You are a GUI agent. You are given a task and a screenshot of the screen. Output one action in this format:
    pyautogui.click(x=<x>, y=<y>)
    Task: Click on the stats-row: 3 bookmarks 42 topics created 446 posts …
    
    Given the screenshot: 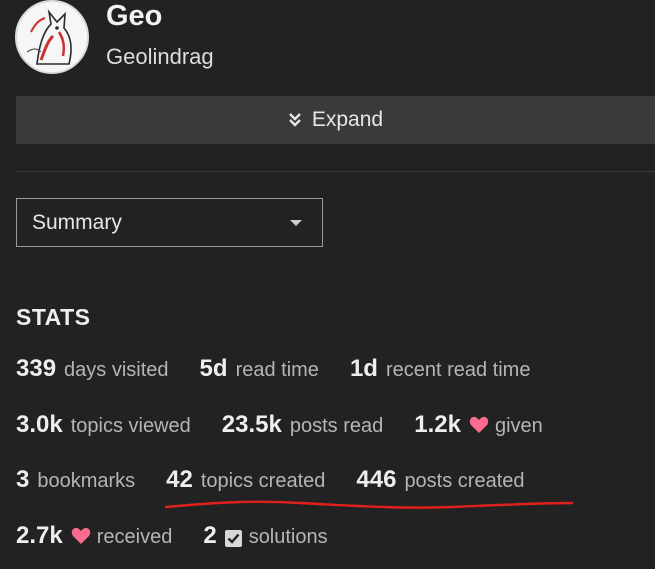 What is the action you would take?
    pyautogui.click(x=286, y=481)
    